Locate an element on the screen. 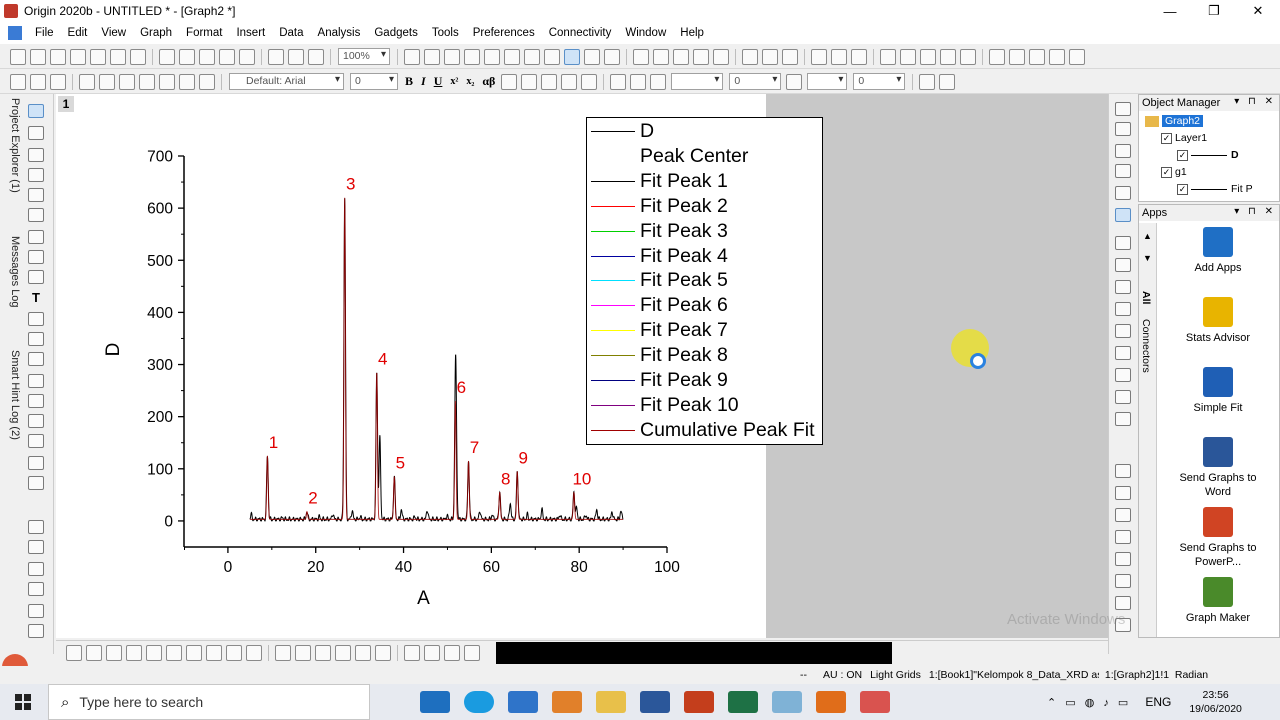  symbol-size-select: 0 is located at coordinates (879, 81).